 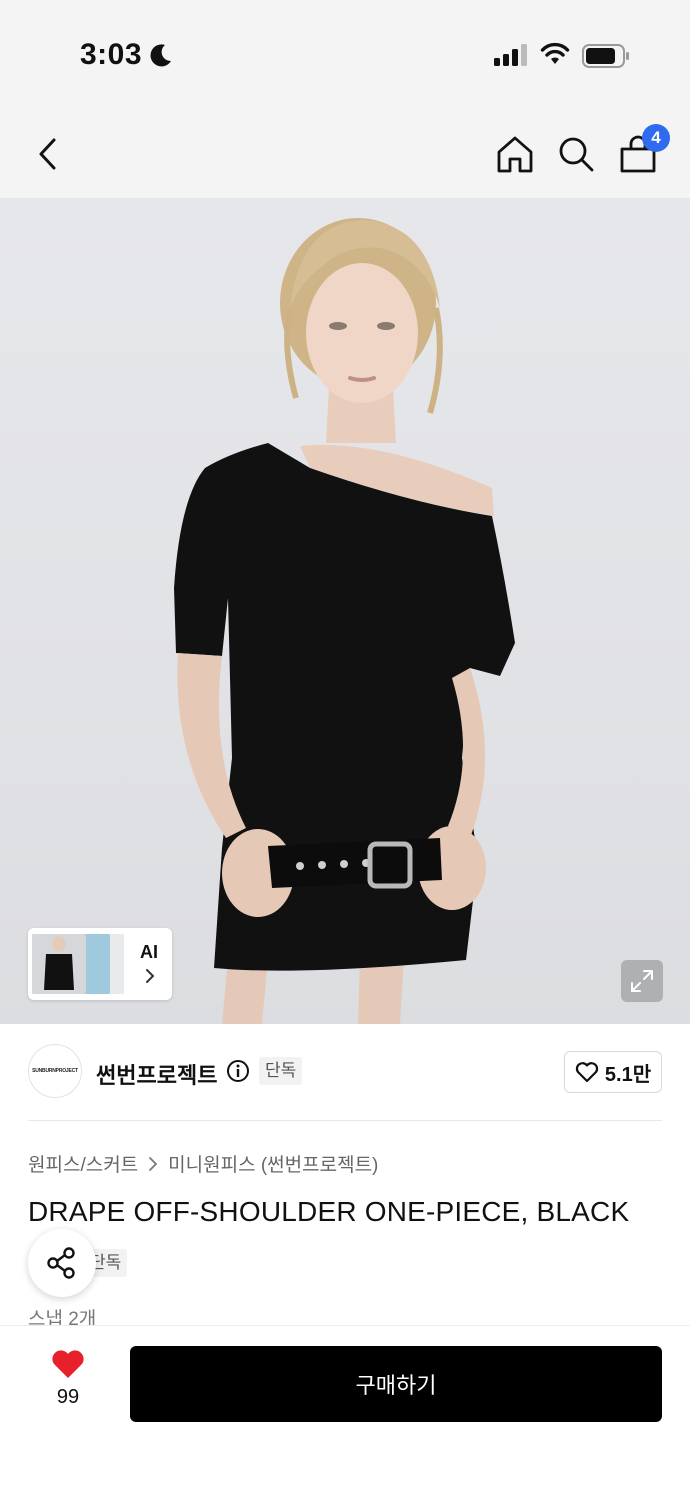 I want to click on share-button, so click(x=62, y=1263).